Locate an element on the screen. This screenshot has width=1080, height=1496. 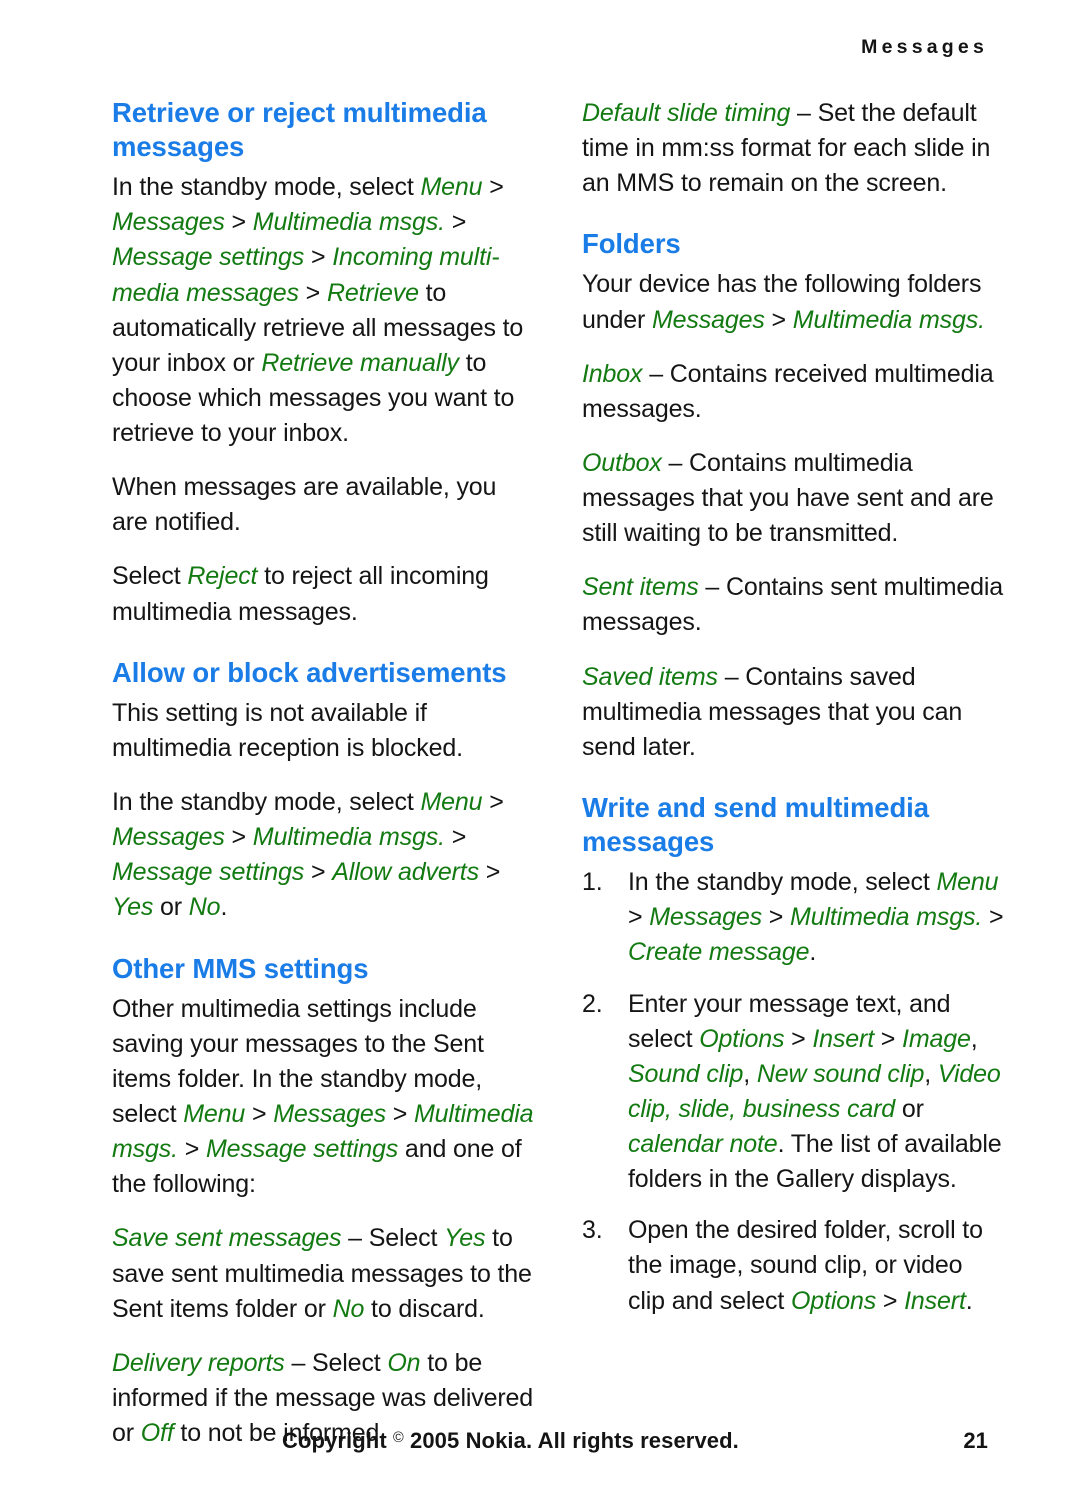
ui-term: New sound clip is located at coordinates (840, 1073).